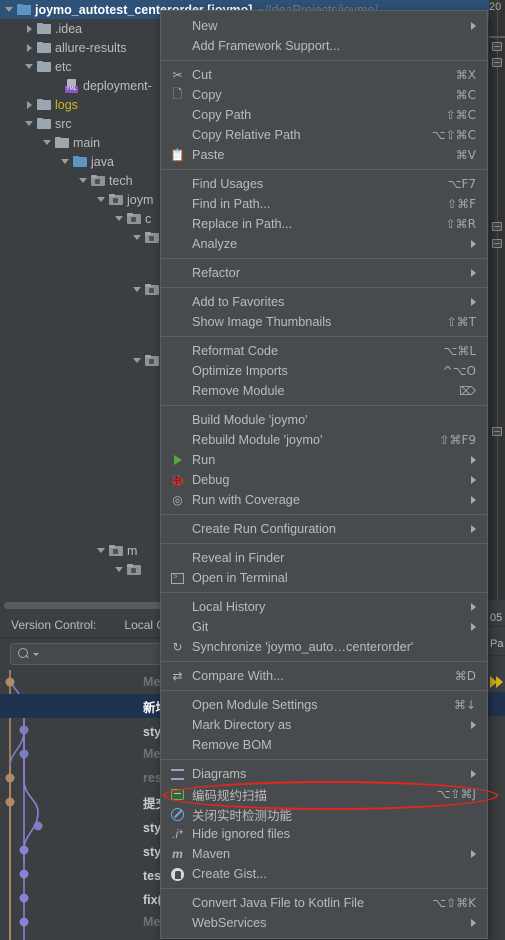 Image resolution: width=505 pixels, height=940 pixels. What do you see at coordinates (324, 371) in the screenshot?
I see `menu-item-optimize-imports: Optimize Imports ^⌥O` at bounding box center [324, 371].